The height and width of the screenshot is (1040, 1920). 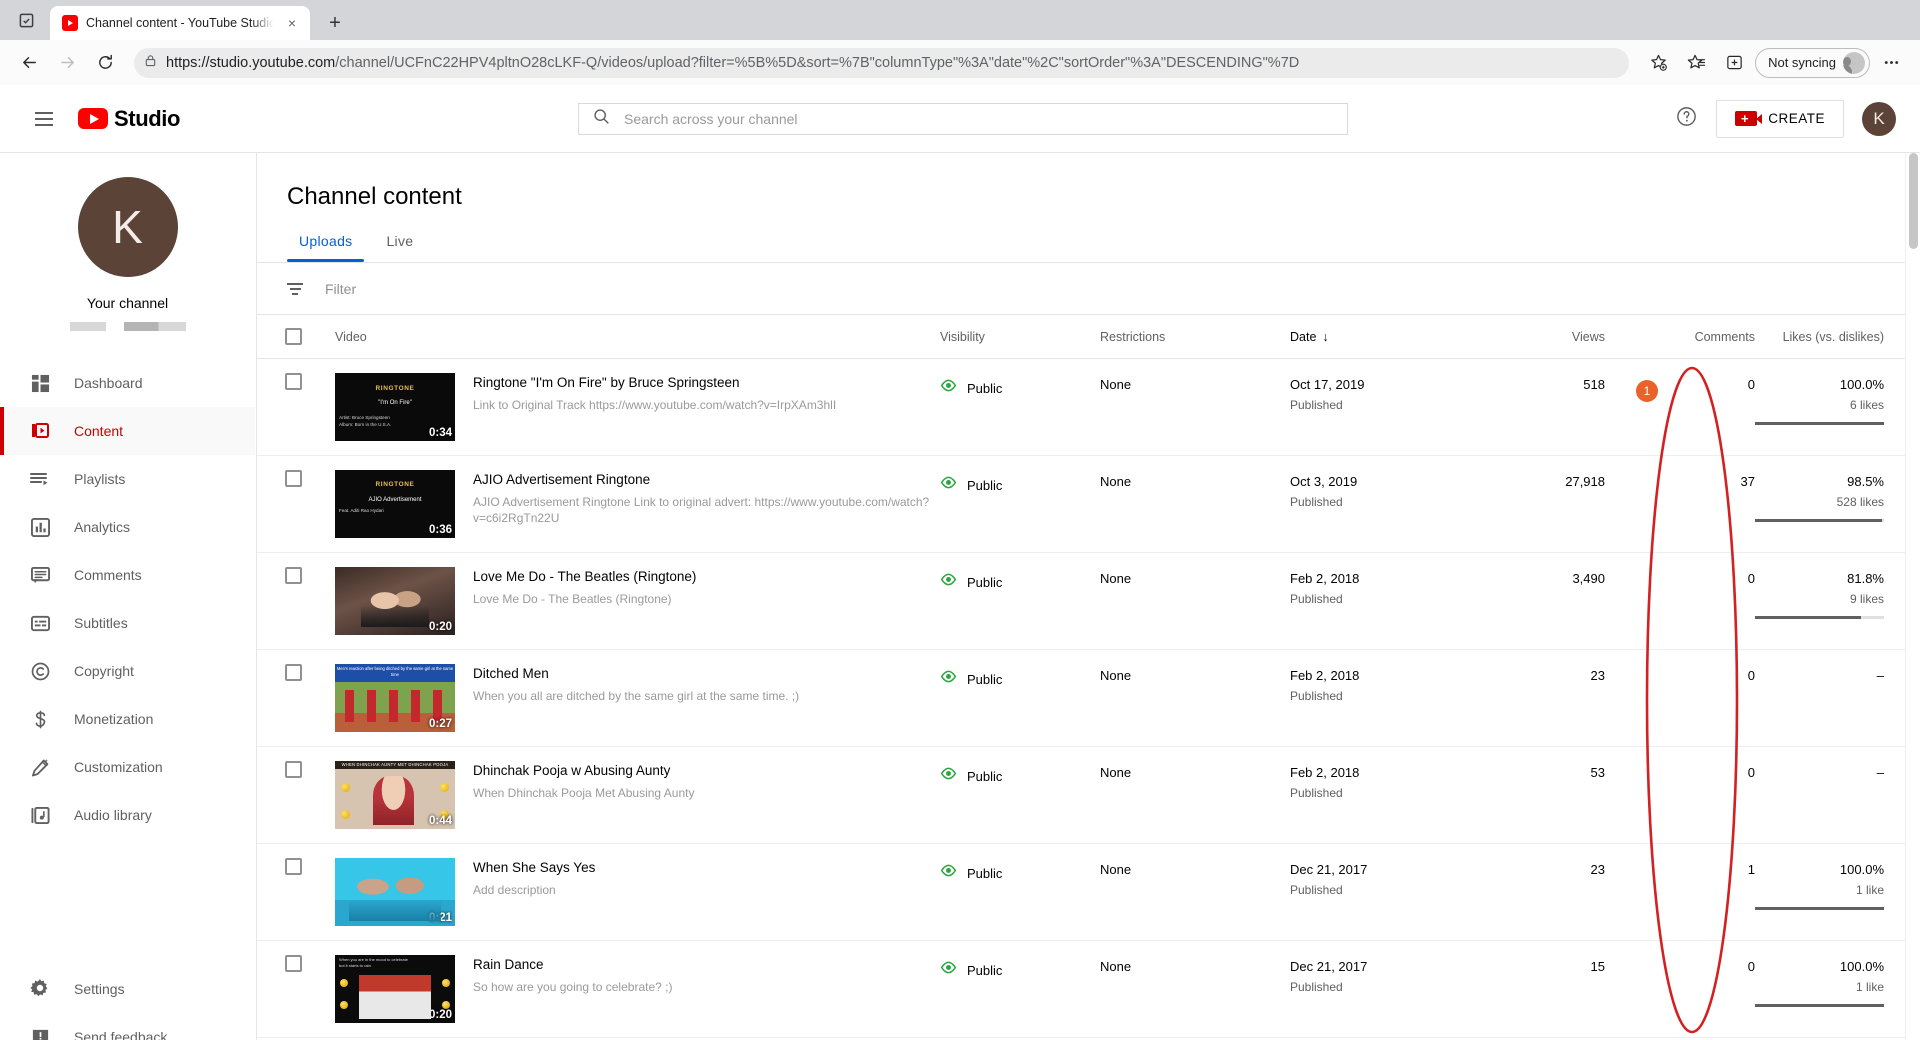 I want to click on sidebar-item-label: Content, so click(x=99, y=431).